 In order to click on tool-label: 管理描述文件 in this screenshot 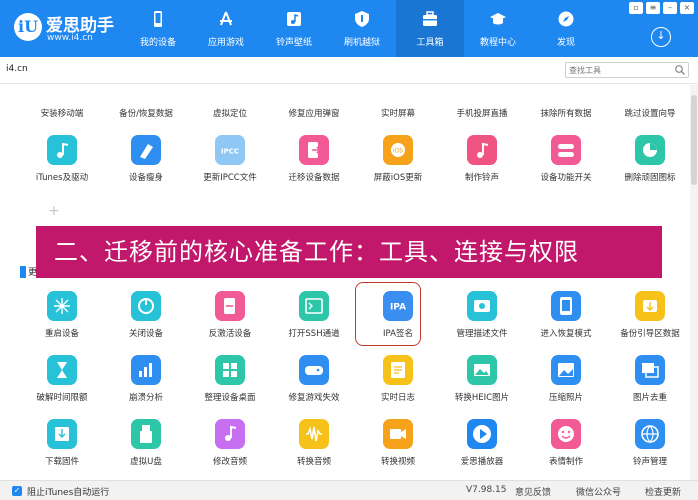, I will do `click(482, 334)`.